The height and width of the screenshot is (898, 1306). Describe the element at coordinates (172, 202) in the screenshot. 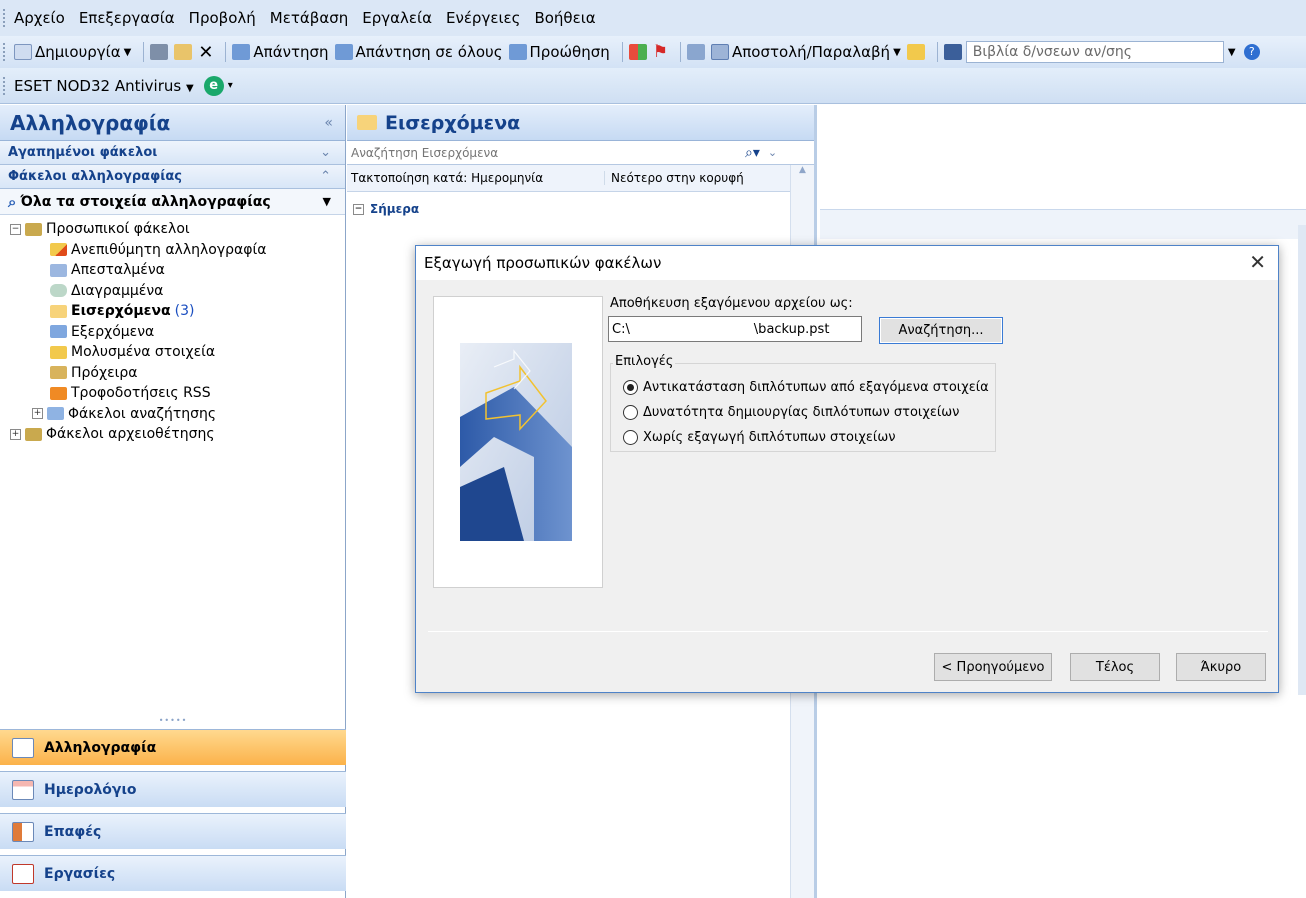

I see `all-mail-items-selector: ⌕ Όλα τα στοιχεία αλληλογραφίας ▼` at that location.